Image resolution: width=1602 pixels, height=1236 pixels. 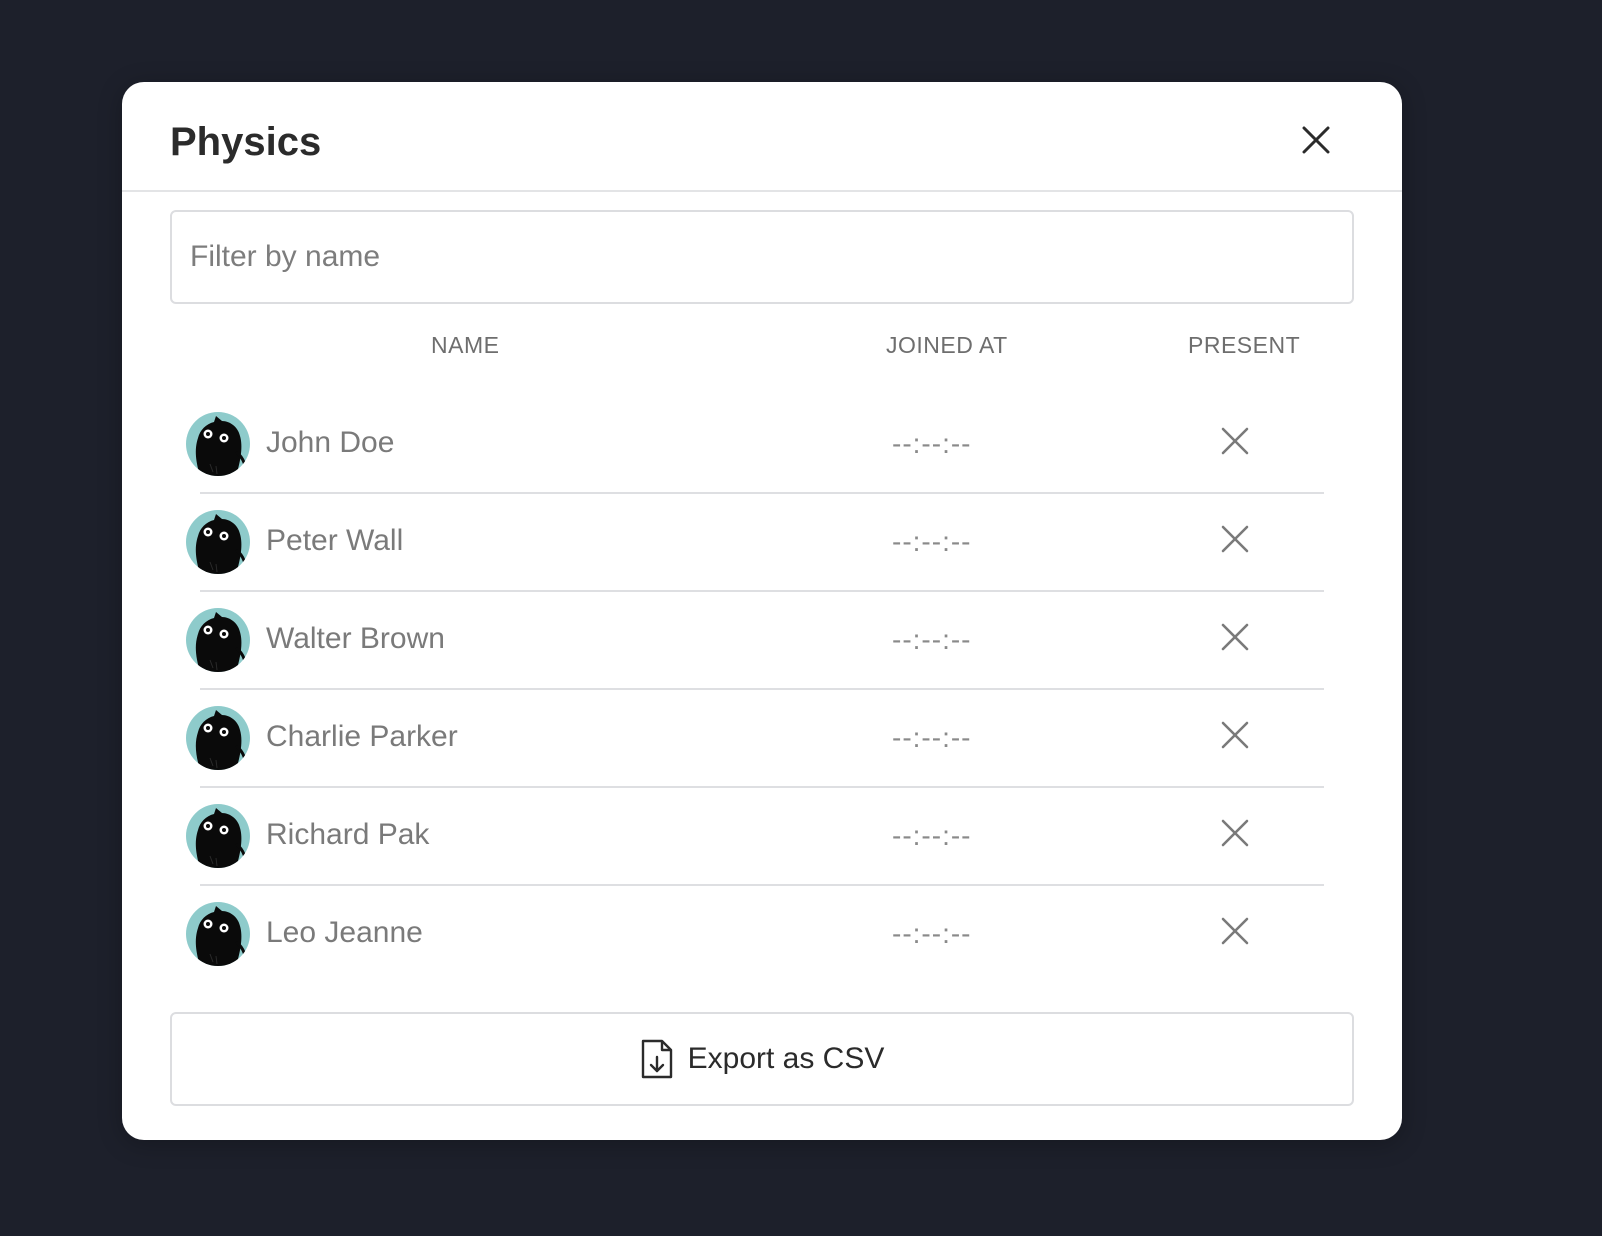 I want to click on column-header-joined-at: JOINED AT, so click(x=947, y=345).